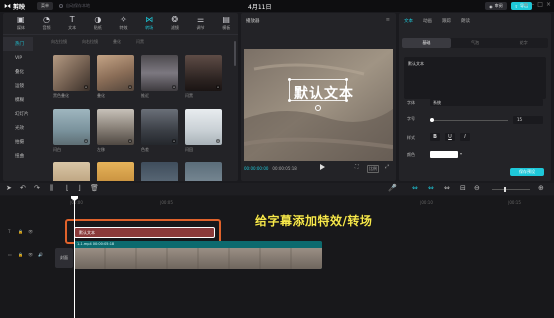 The width and height of the screenshot is (554, 318). Describe the element at coordinates (322, 167) in the screenshot. I see `play-button` at that location.